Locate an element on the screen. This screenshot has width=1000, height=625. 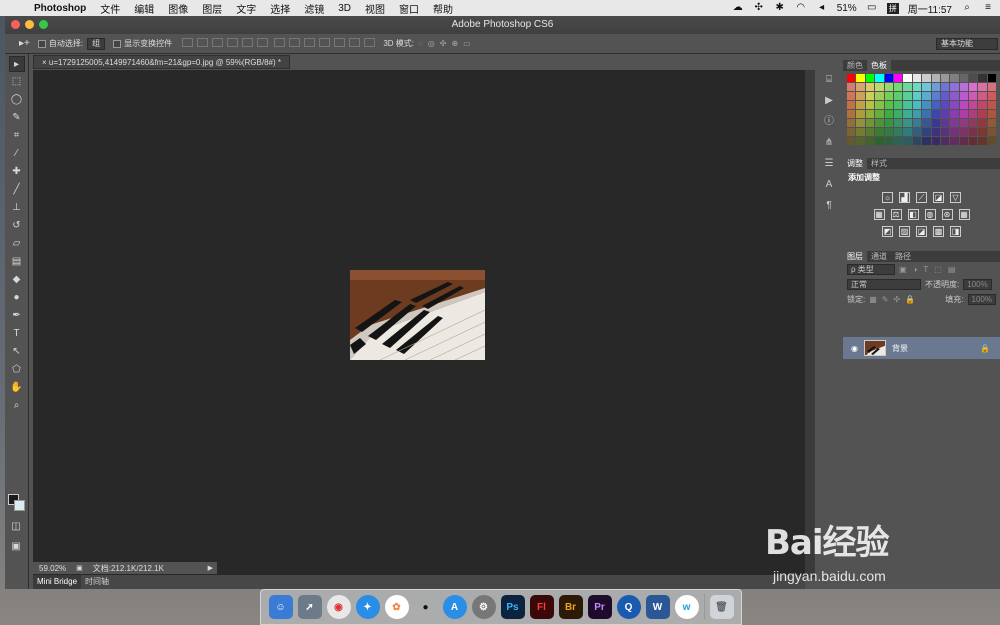
system-preferences-icon: ⚙ is located at coordinates (483, 607).